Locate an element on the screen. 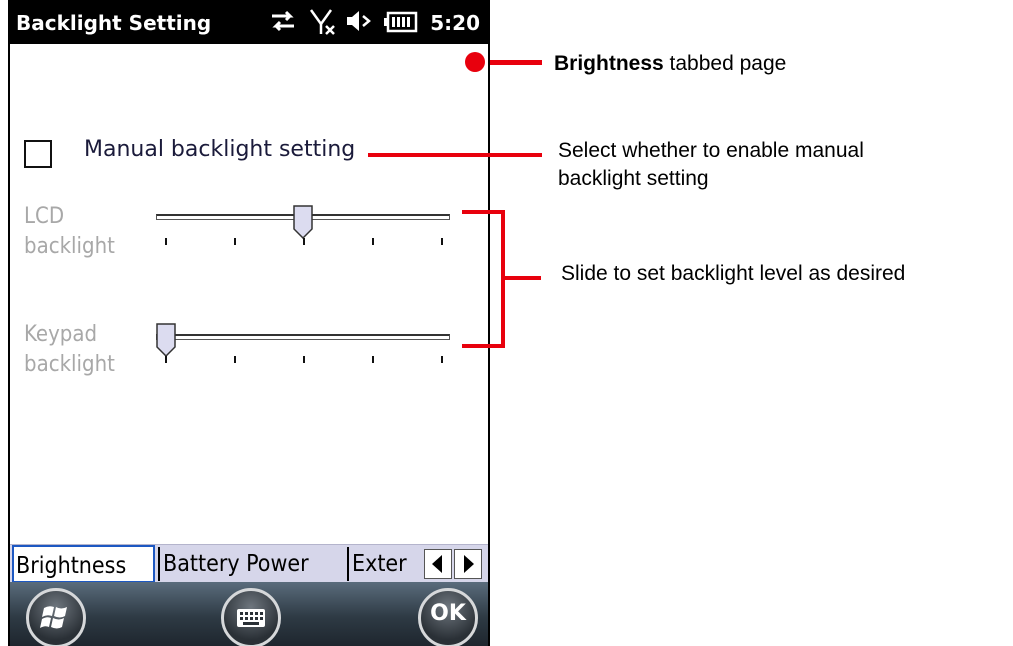 The width and height of the screenshot is (1013, 646). keyboard-icon is located at coordinates (251, 618).